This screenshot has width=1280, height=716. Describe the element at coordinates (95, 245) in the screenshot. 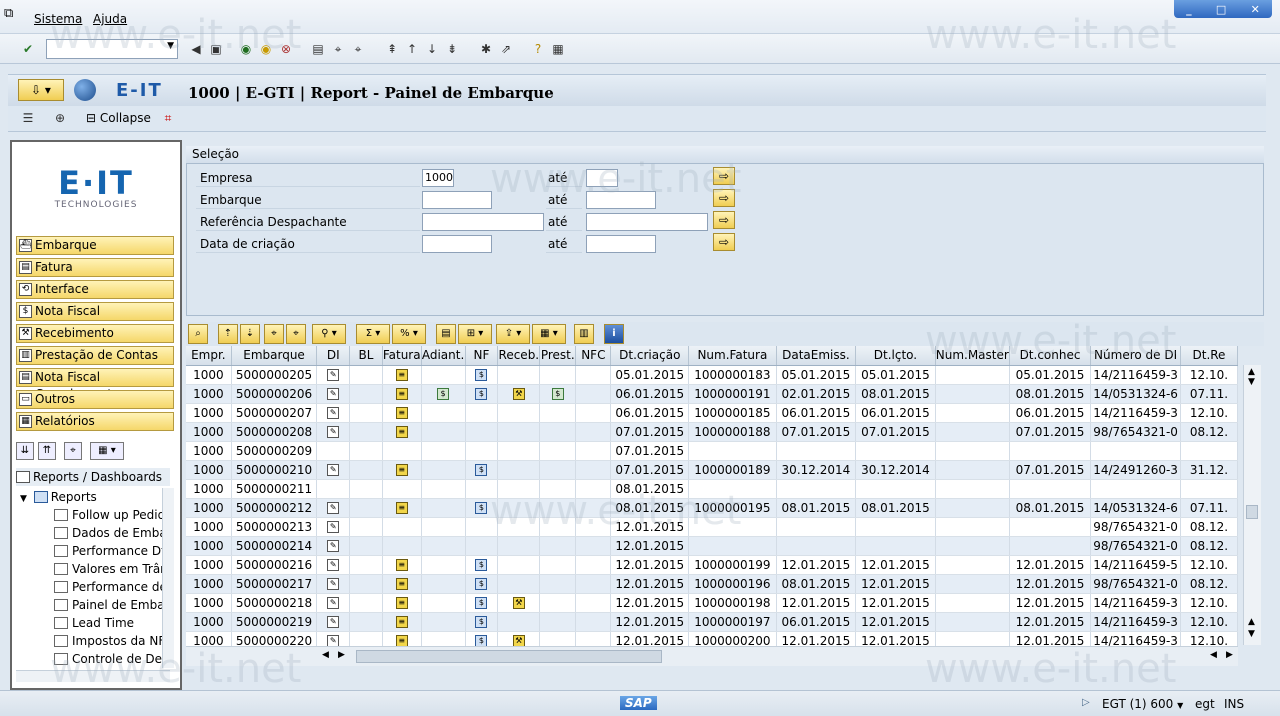

I see `nav-embarque: ⛴ Embarque` at that location.